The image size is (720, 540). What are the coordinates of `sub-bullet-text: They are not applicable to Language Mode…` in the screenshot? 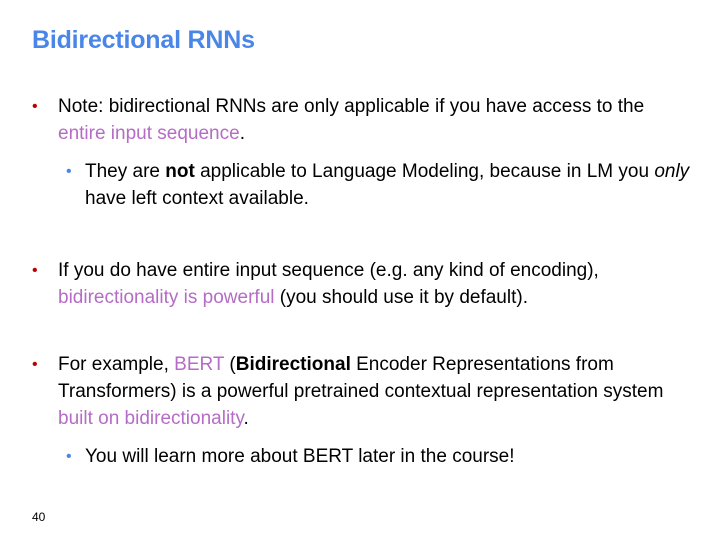 It's located at (390, 185).